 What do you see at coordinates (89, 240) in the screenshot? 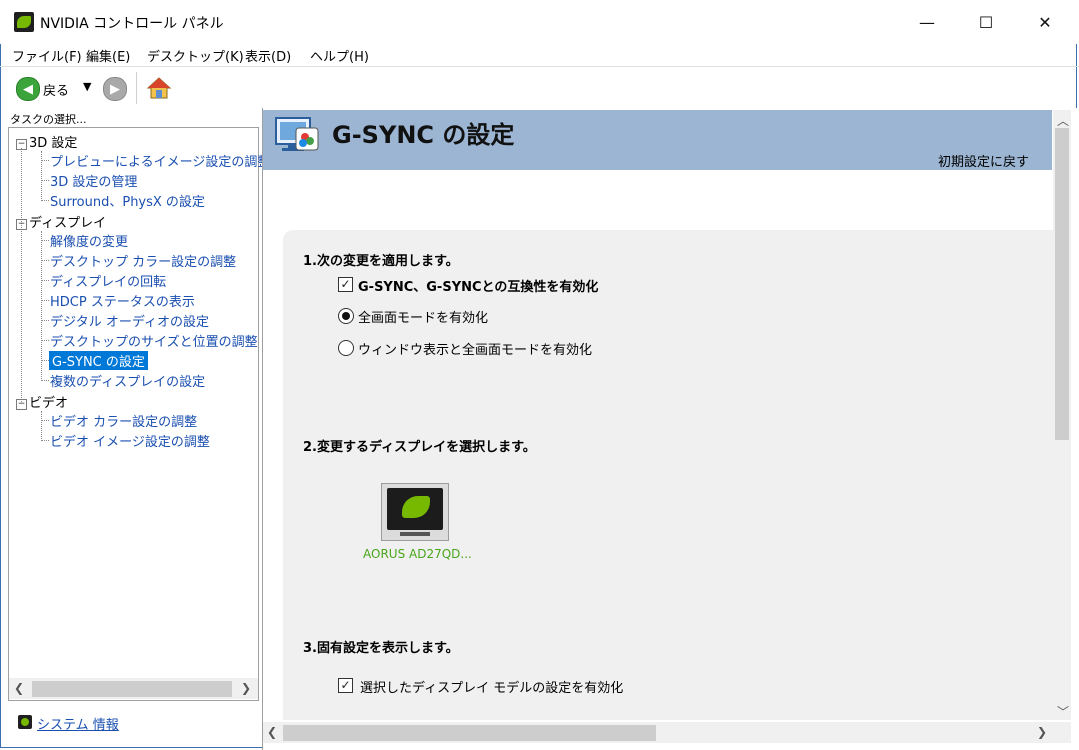
I see `tree-item-resolution: 解像度の変更` at bounding box center [89, 240].